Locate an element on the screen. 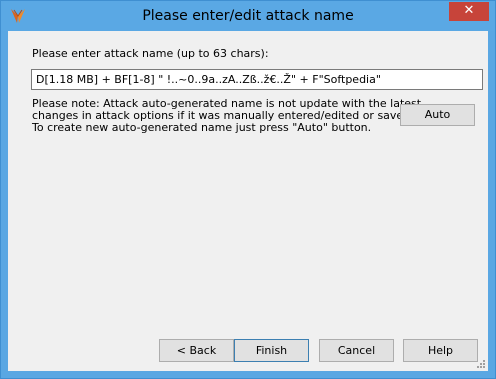  close-button: ✕ is located at coordinates (469, 11).